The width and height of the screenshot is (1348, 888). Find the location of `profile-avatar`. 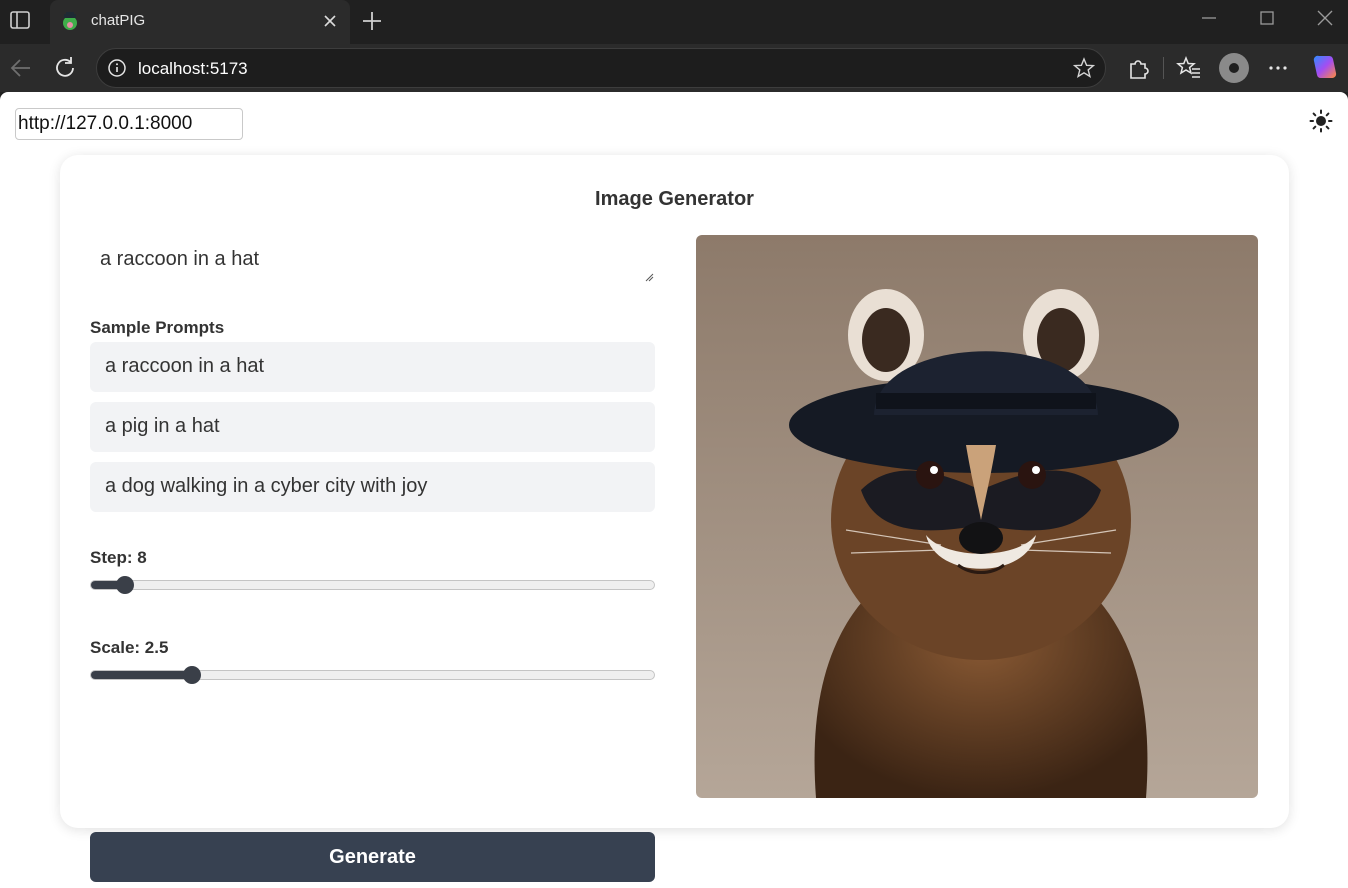

profile-avatar is located at coordinates (1234, 68).